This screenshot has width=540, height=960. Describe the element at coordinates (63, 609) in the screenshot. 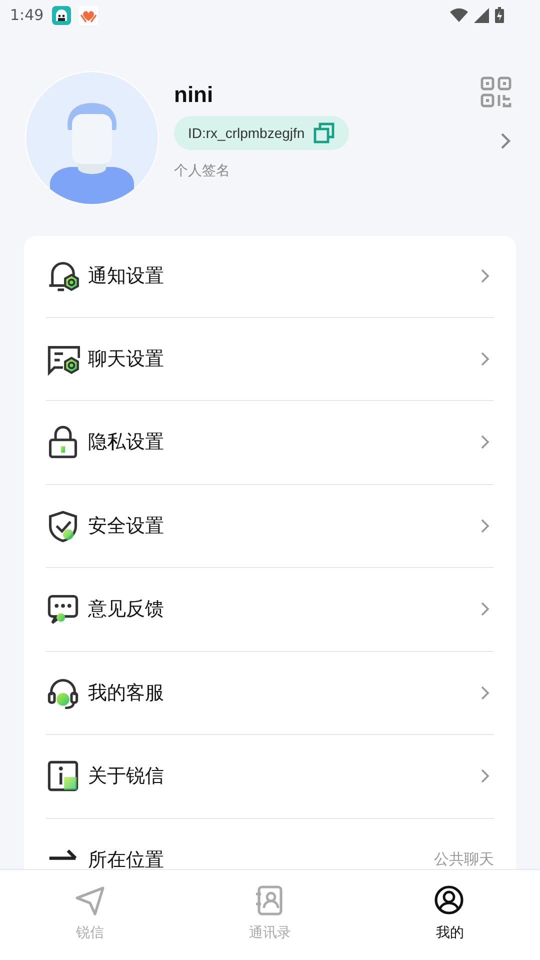

I see `speech-bubble-icon` at that location.